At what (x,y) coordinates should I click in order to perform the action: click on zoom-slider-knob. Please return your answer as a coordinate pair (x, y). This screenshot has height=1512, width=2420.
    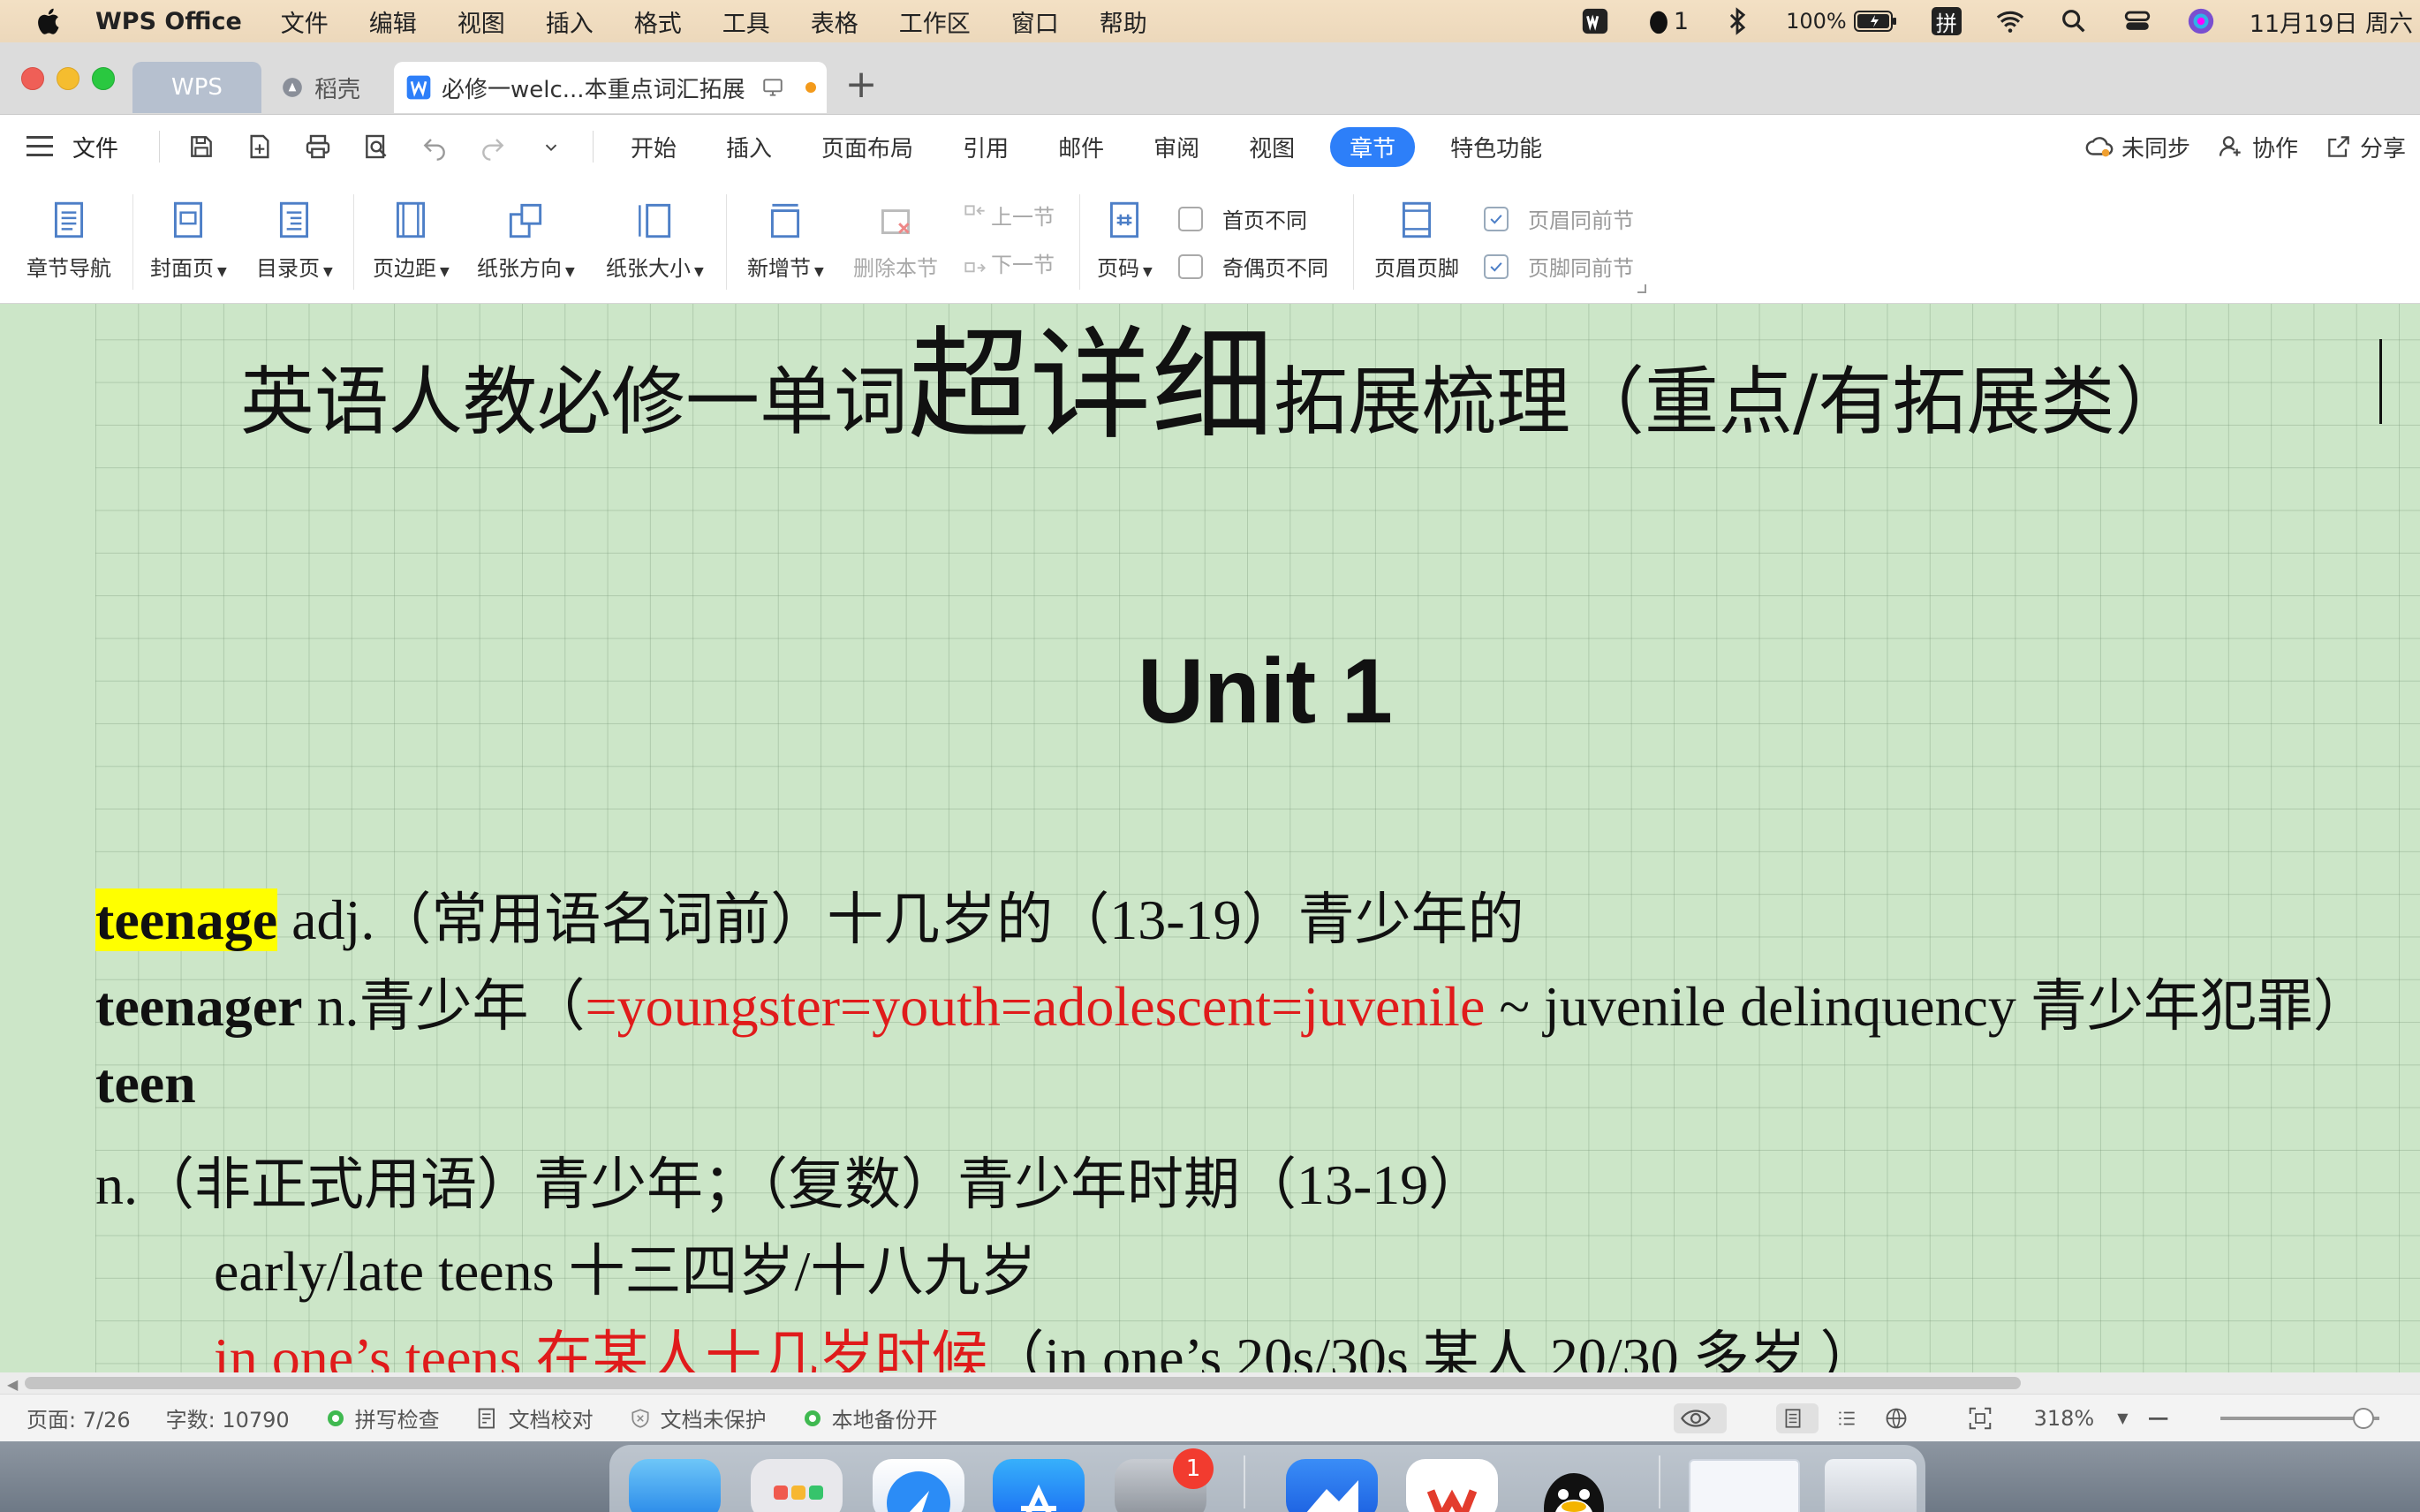
    Looking at the image, I should click on (2363, 1418).